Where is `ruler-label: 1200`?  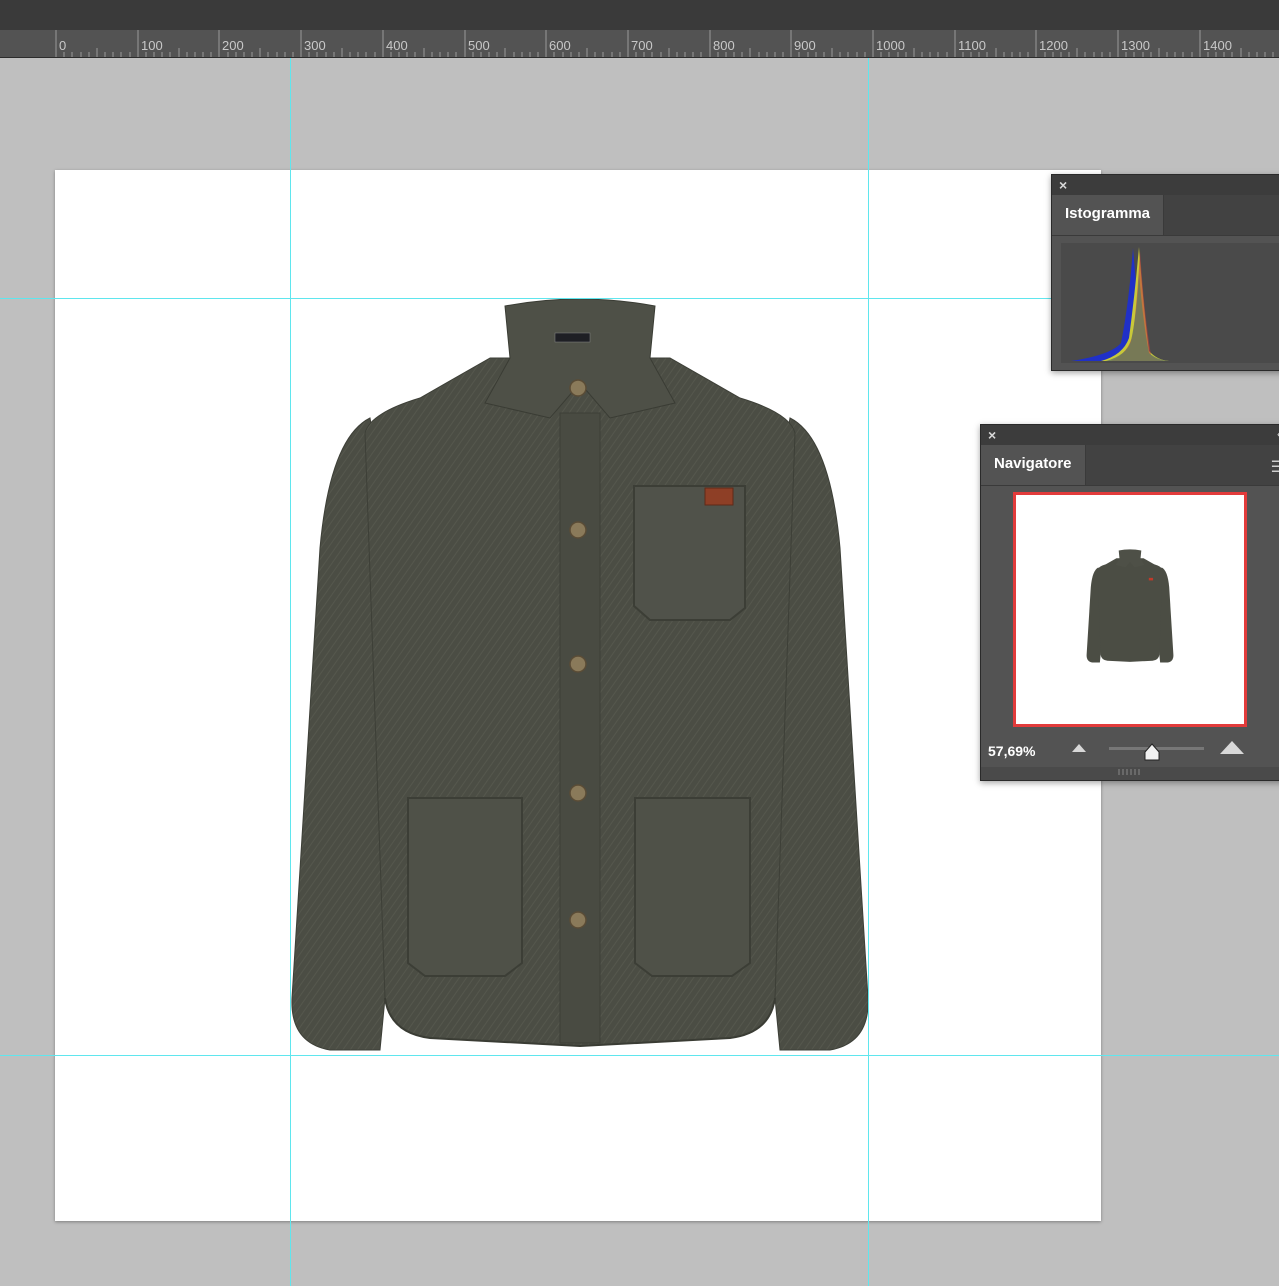 ruler-label: 1200 is located at coordinates (1053, 45).